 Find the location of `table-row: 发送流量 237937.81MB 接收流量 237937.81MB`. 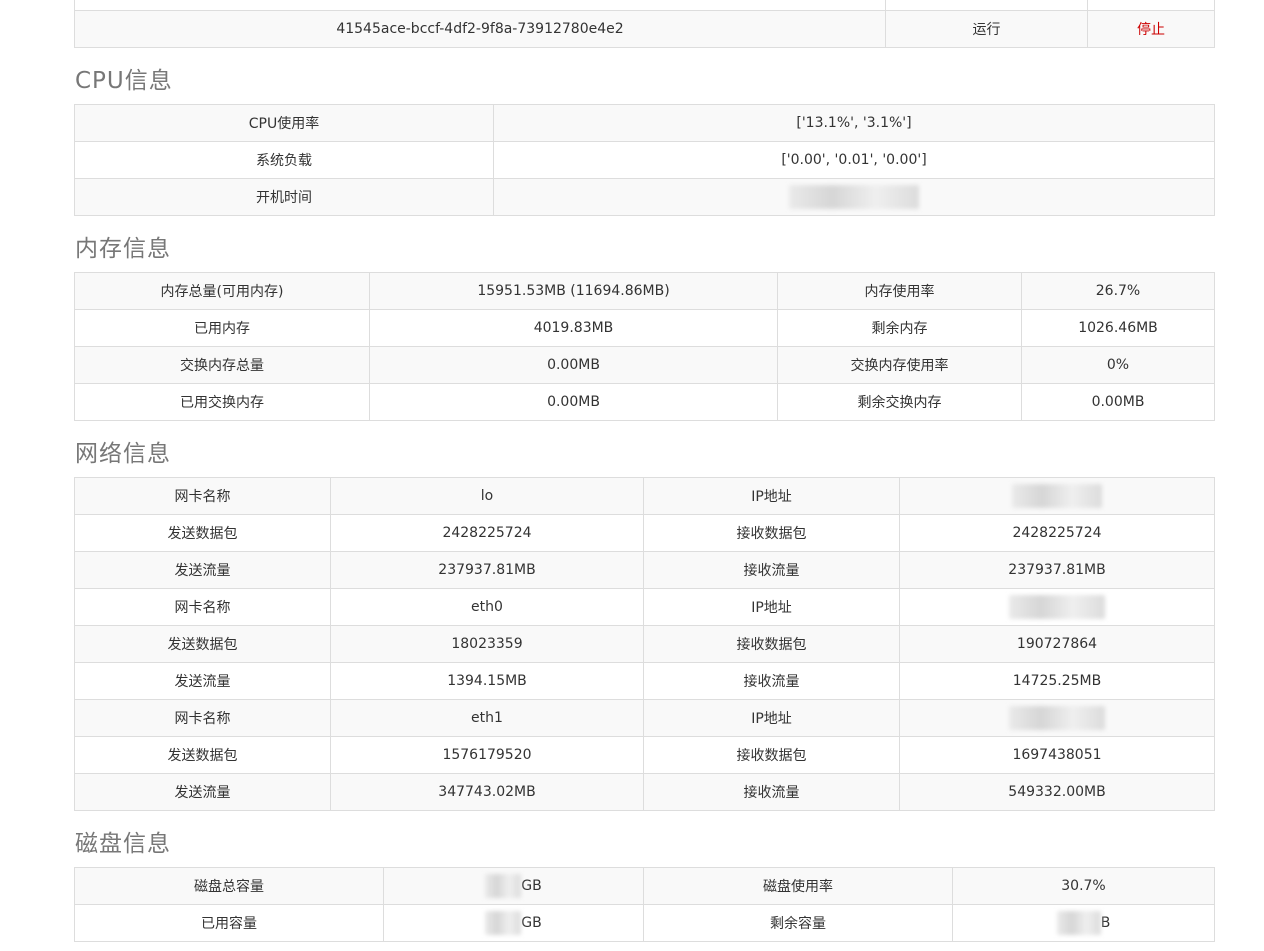

table-row: 发送流量 237937.81MB 接收流量 237937.81MB is located at coordinates (644, 570).